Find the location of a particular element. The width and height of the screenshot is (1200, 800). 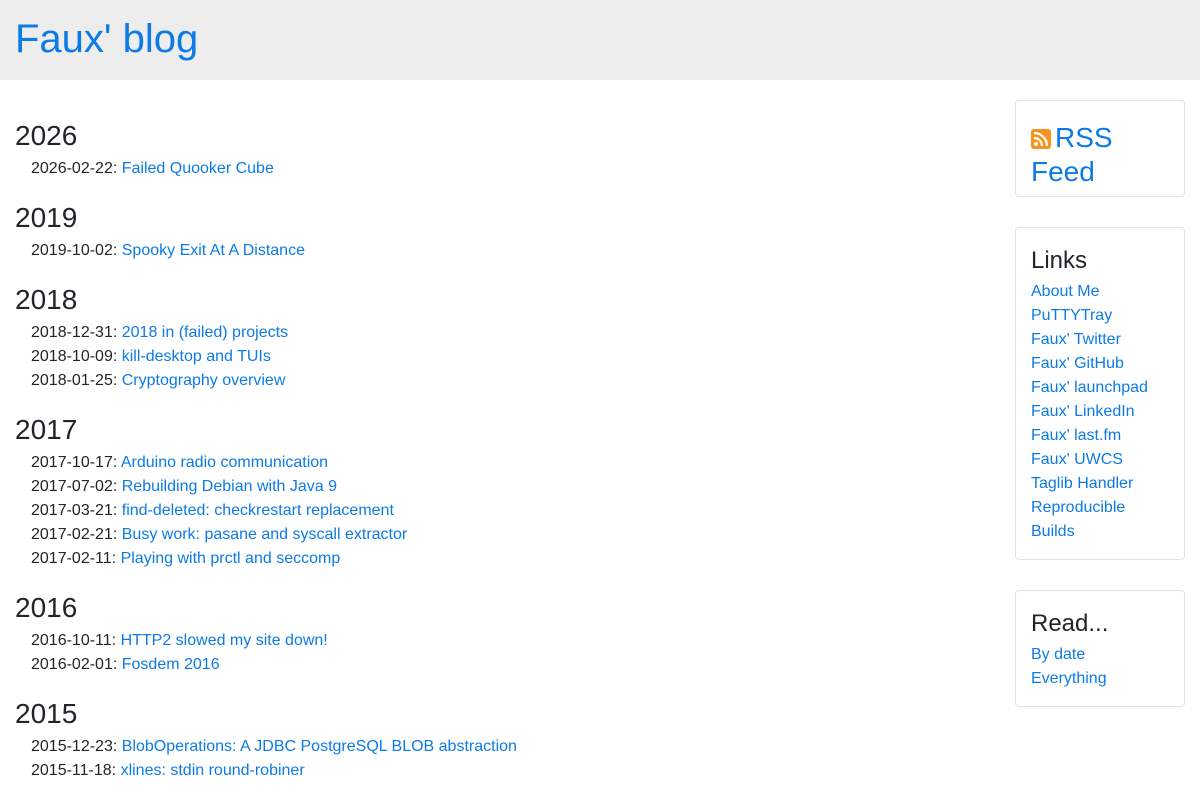

post-date: 2017-03-21: is located at coordinates (74, 510).